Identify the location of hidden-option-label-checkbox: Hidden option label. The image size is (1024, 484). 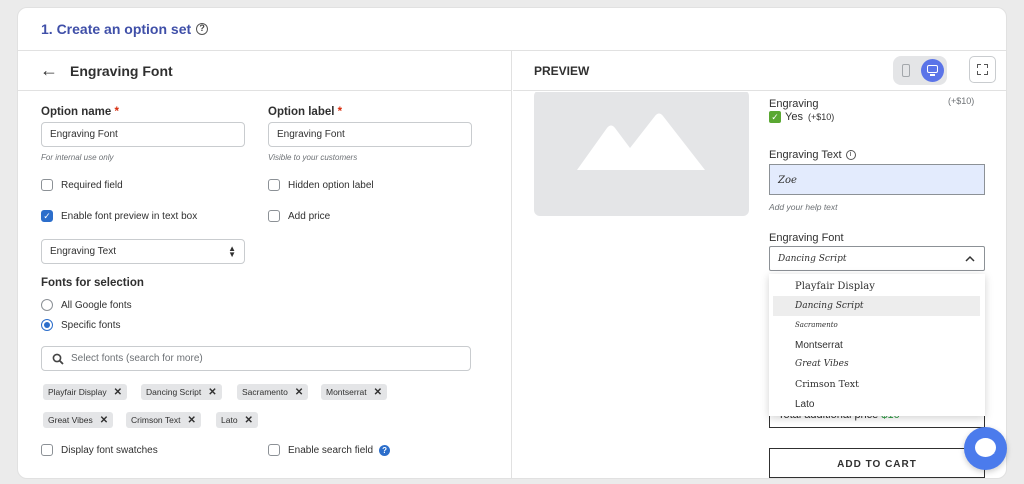
(321, 185).